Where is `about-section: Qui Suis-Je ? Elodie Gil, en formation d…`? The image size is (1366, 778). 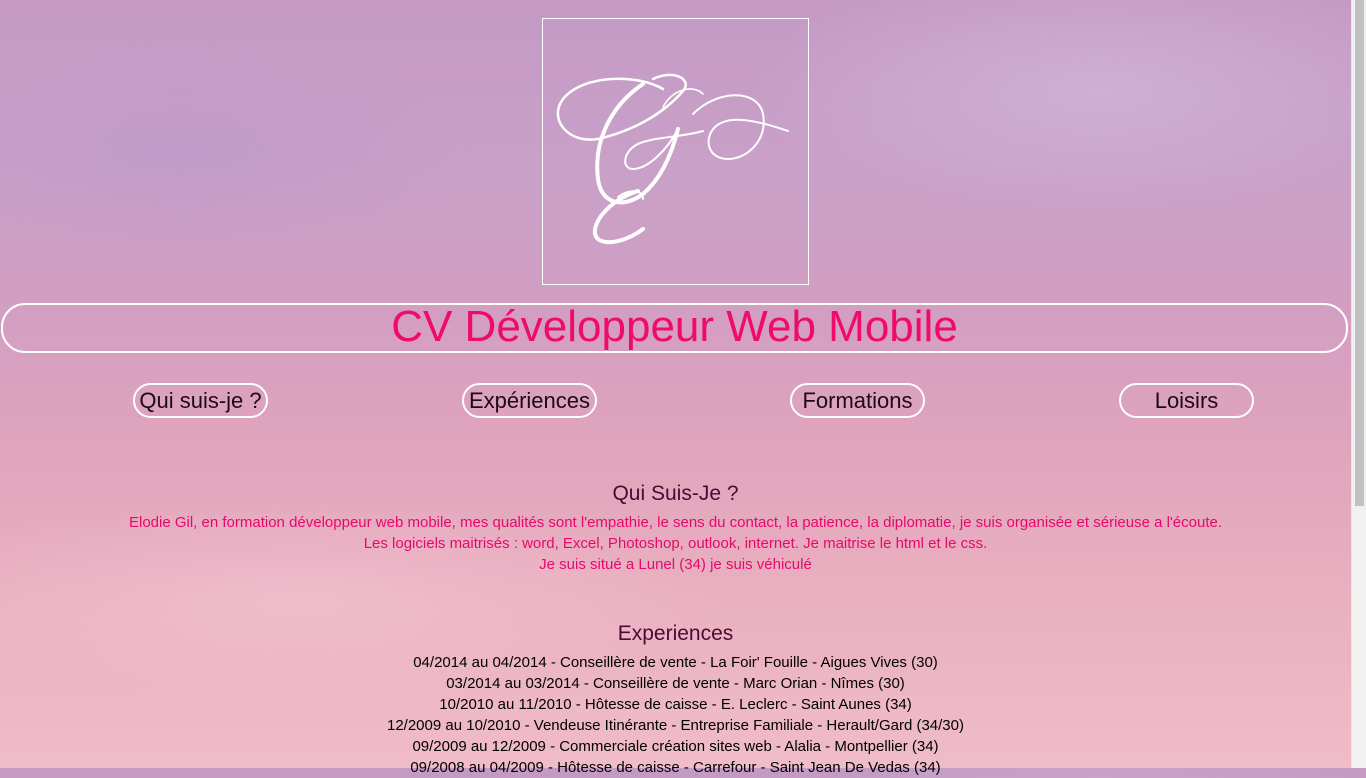
about-section: Qui Suis-Je ? Elodie Gil, en formation d… is located at coordinates (675, 528).